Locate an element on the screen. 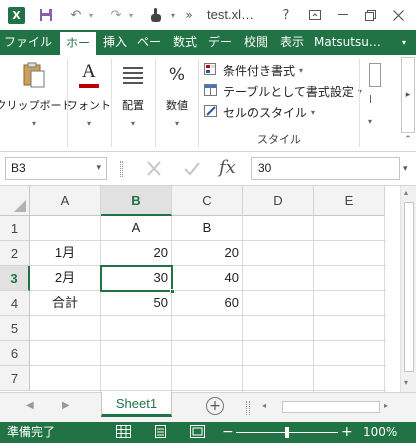  touch-mode-icon is located at coordinates (156, 15).